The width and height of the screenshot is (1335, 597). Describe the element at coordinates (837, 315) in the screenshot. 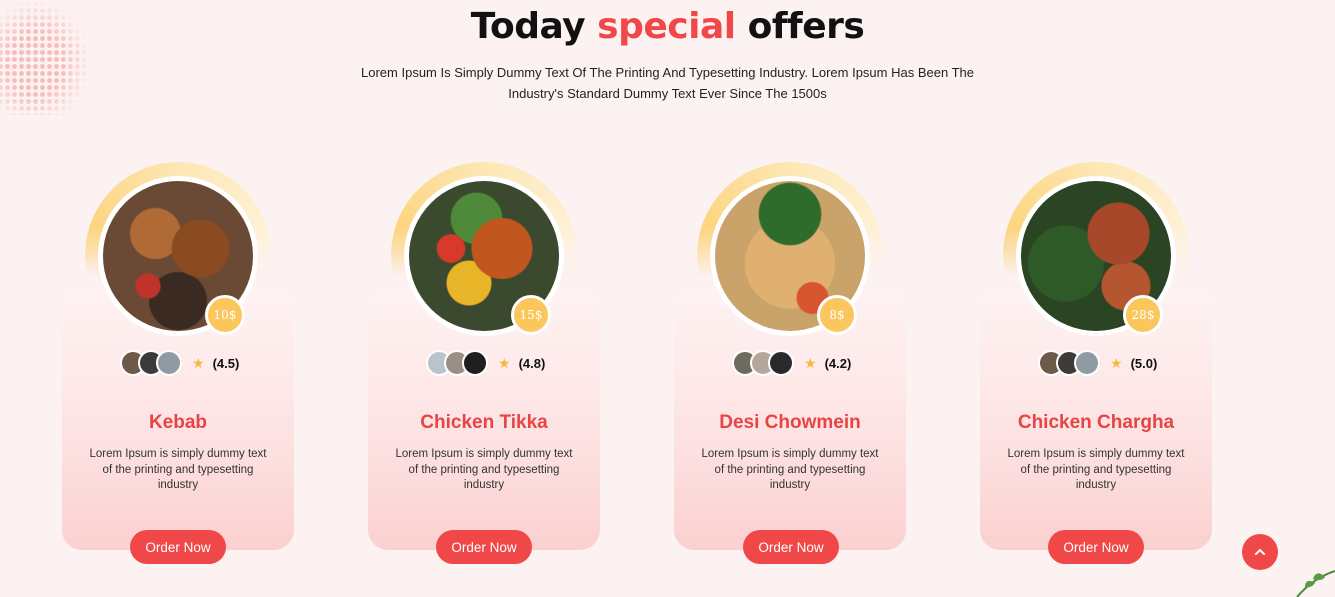

I see `price-badge: 8$` at that location.